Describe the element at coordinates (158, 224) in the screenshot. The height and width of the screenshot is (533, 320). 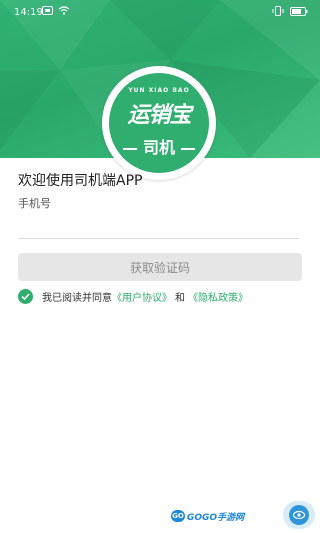
I see `phone-input` at that location.